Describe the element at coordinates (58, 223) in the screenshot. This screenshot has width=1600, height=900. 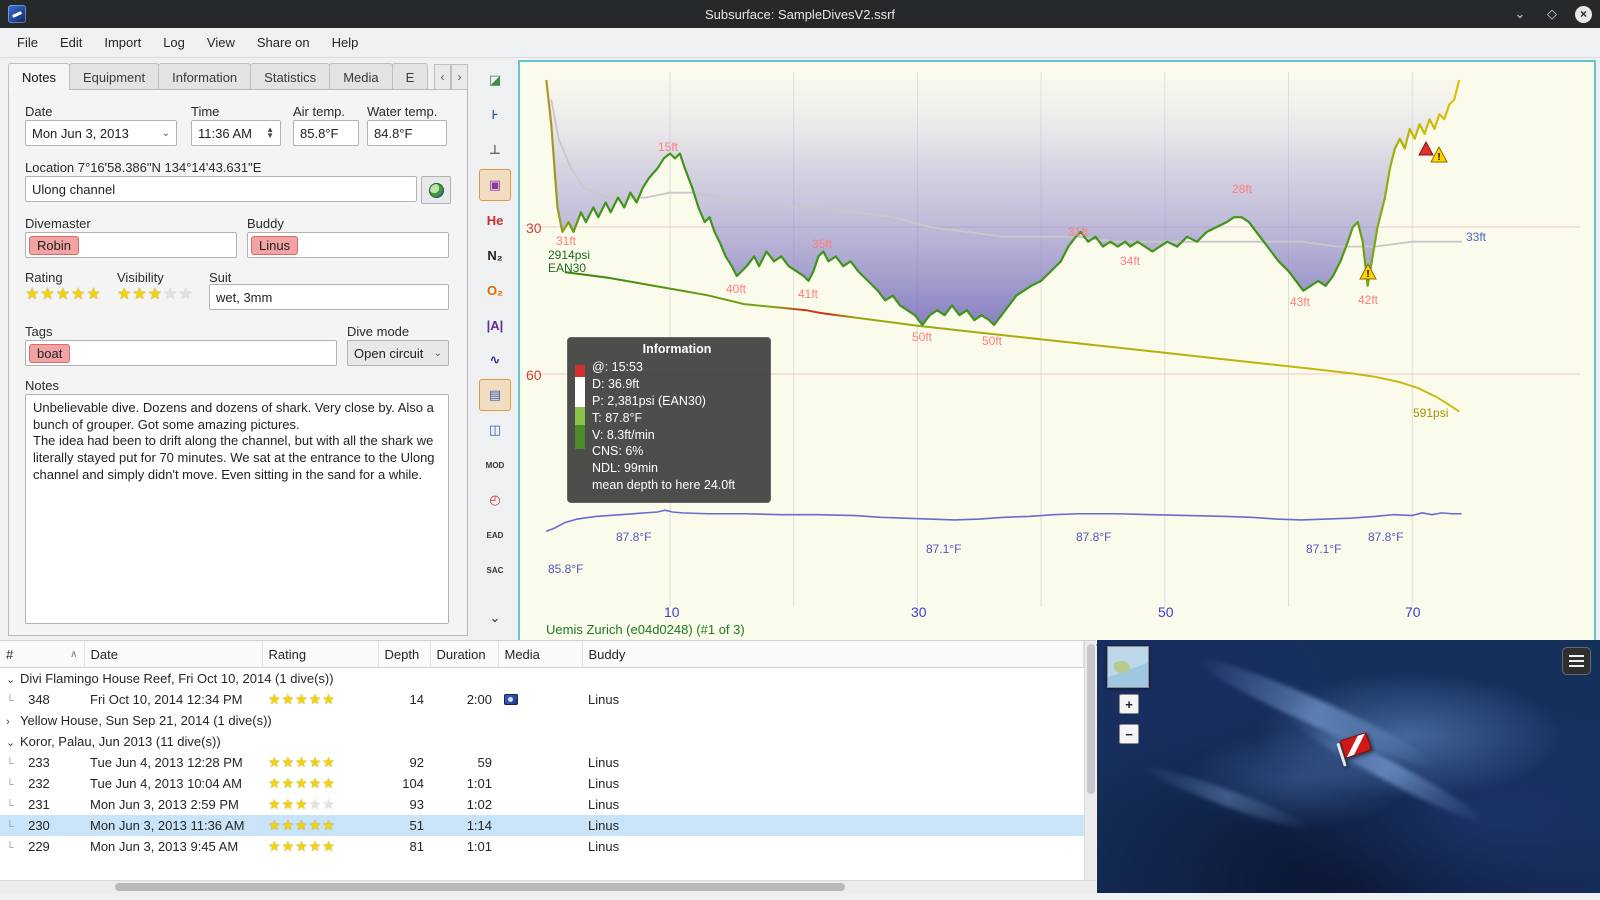
I see `divemaster-label: Divemaster` at that location.